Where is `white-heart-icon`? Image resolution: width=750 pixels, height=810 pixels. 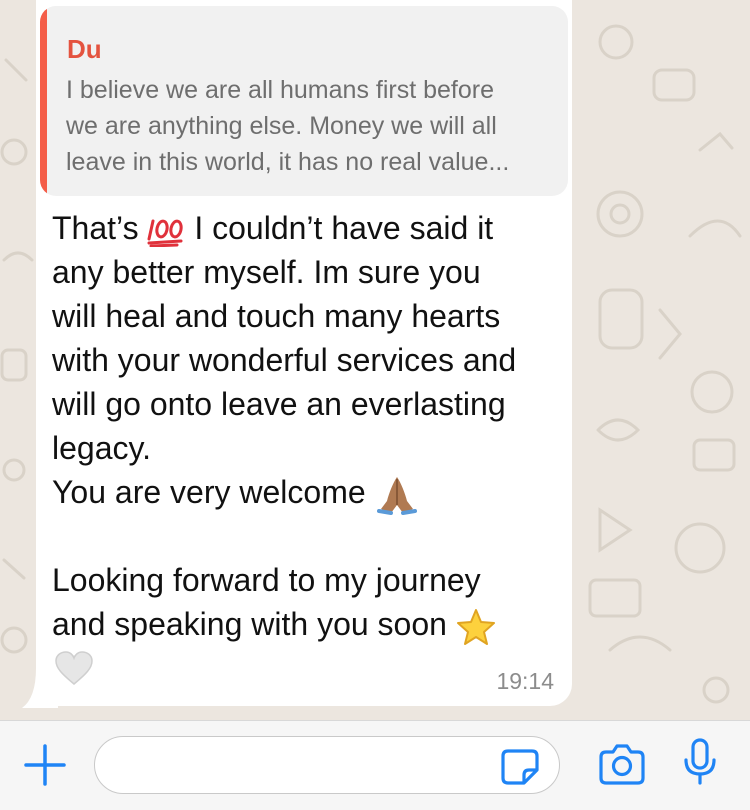
white-heart-icon is located at coordinates (74, 668).